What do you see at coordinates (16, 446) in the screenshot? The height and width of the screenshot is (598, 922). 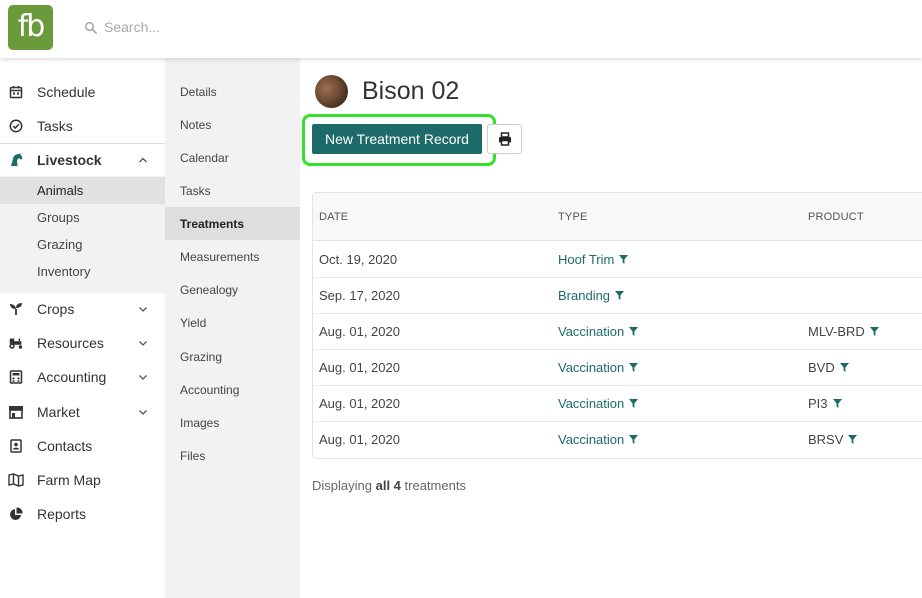 I see `address-book-icon` at bounding box center [16, 446].